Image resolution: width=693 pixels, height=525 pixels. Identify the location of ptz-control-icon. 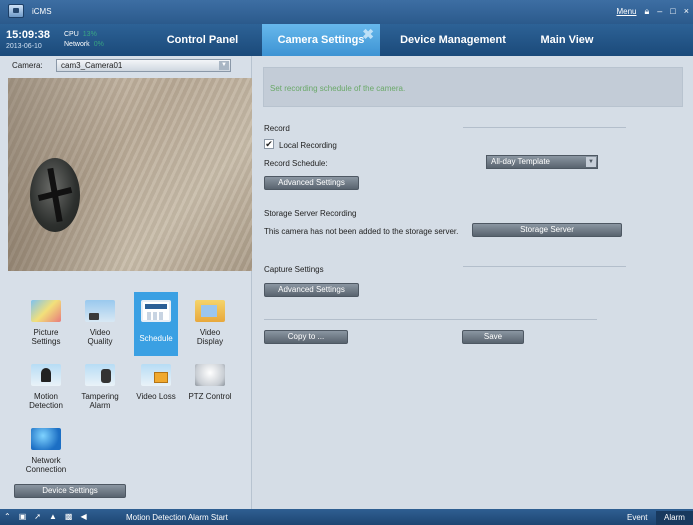
(210, 375).